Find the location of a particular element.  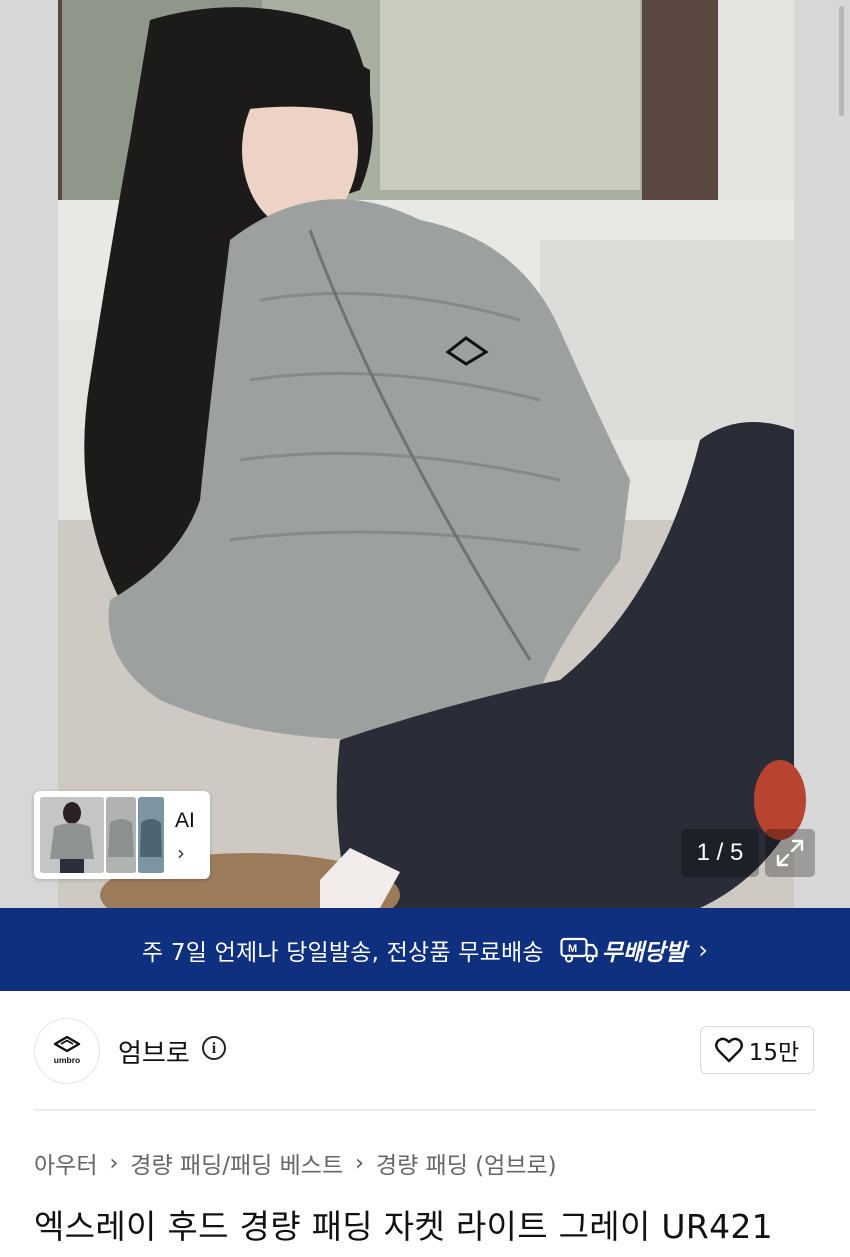

divider is located at coordinates (425, 1110).